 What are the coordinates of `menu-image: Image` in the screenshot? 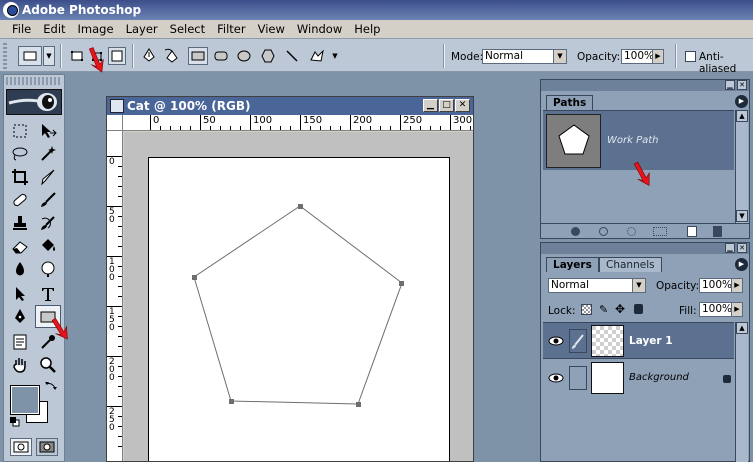 It's located at (96, 29).